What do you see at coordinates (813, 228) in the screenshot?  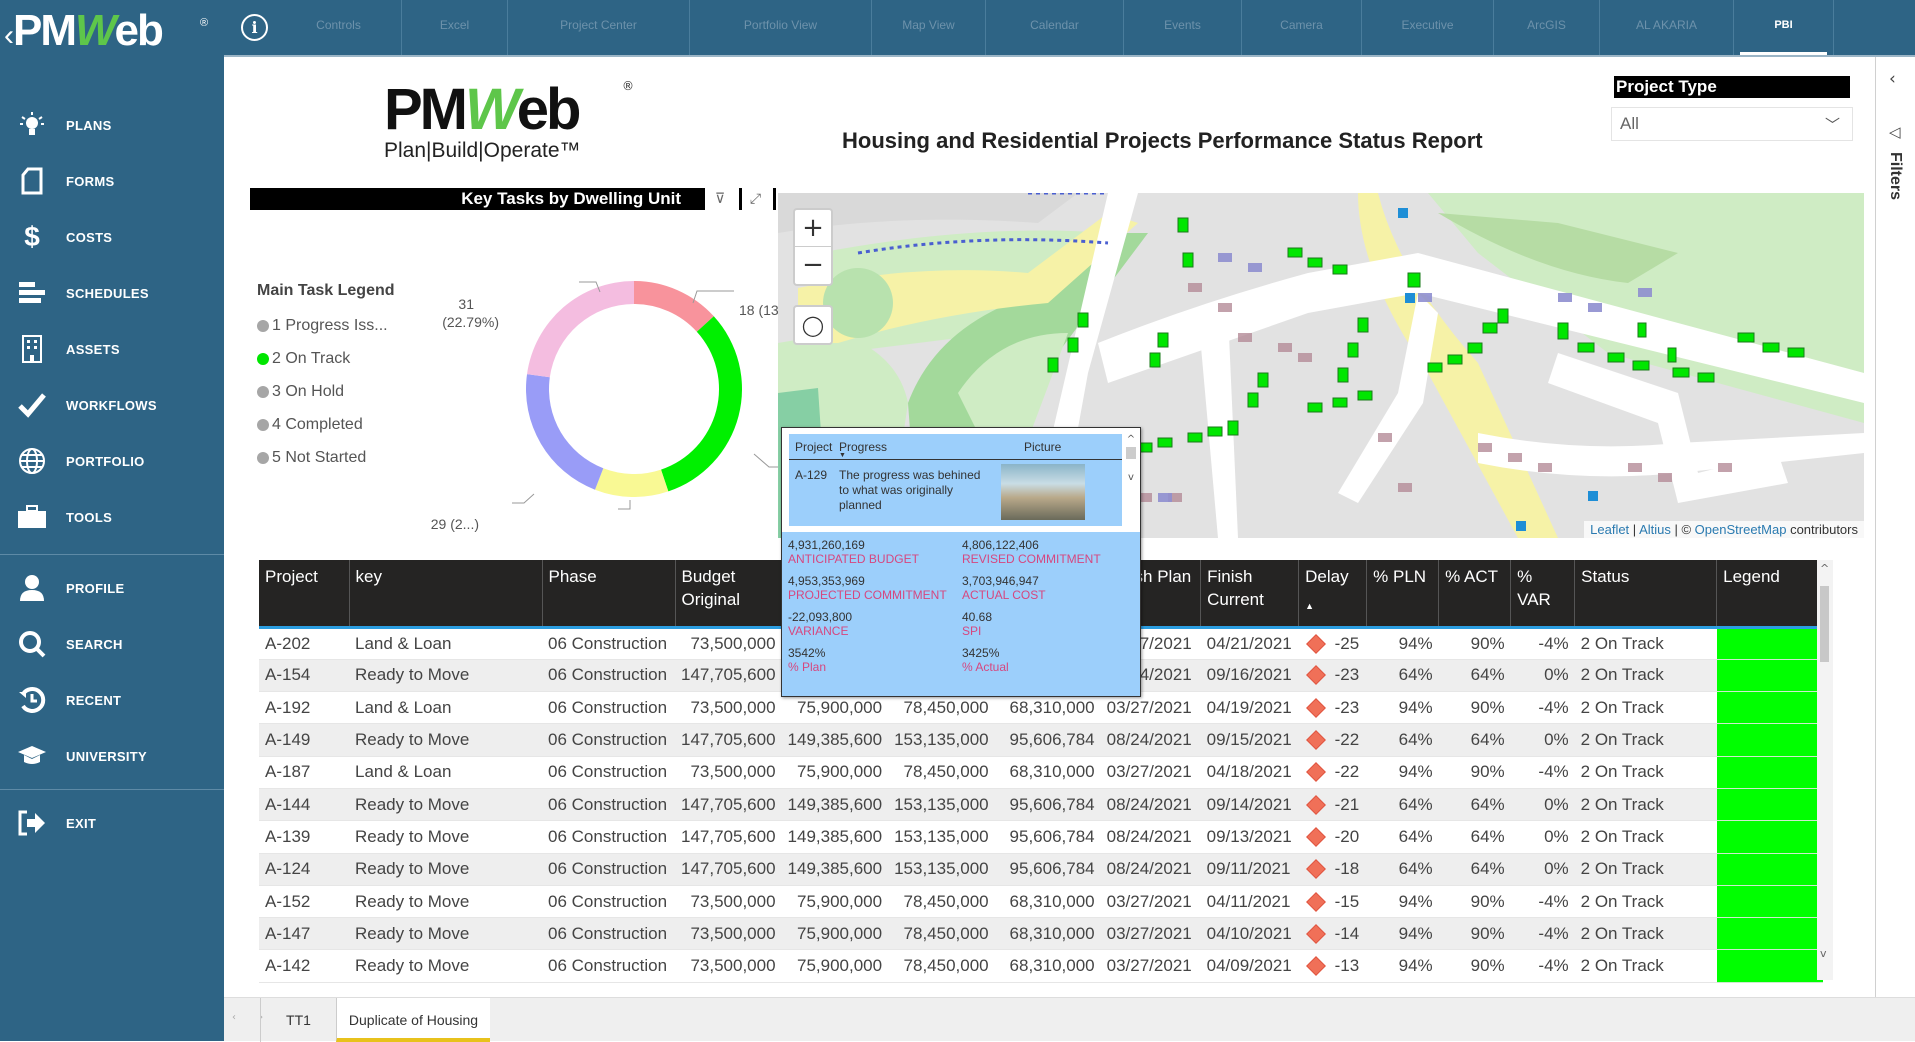 I see `zoom-in-button: +` at bounding box center [813, 228].